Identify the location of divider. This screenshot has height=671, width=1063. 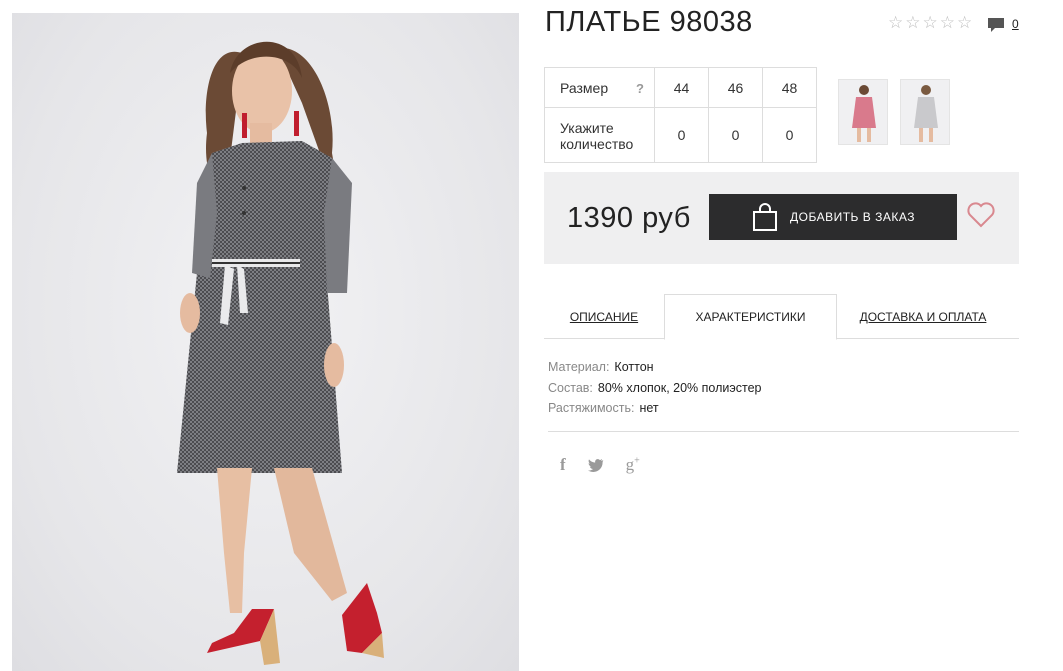
(783, 431).